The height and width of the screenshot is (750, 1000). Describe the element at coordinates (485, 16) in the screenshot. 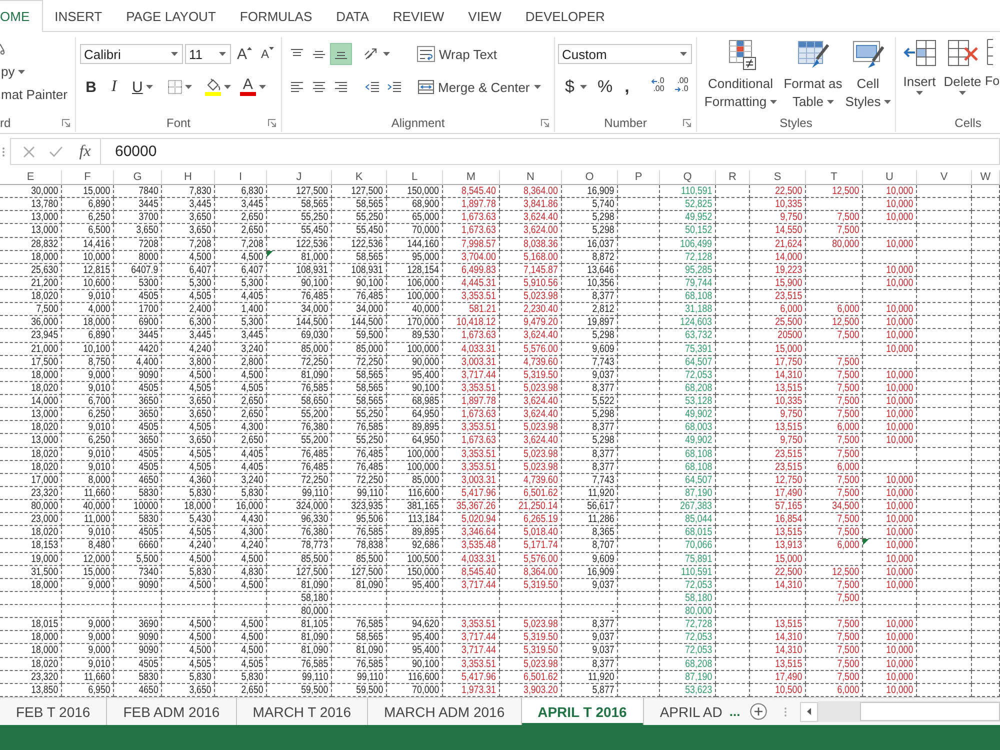

I see `ribbon-tab: VIEW` at that location.